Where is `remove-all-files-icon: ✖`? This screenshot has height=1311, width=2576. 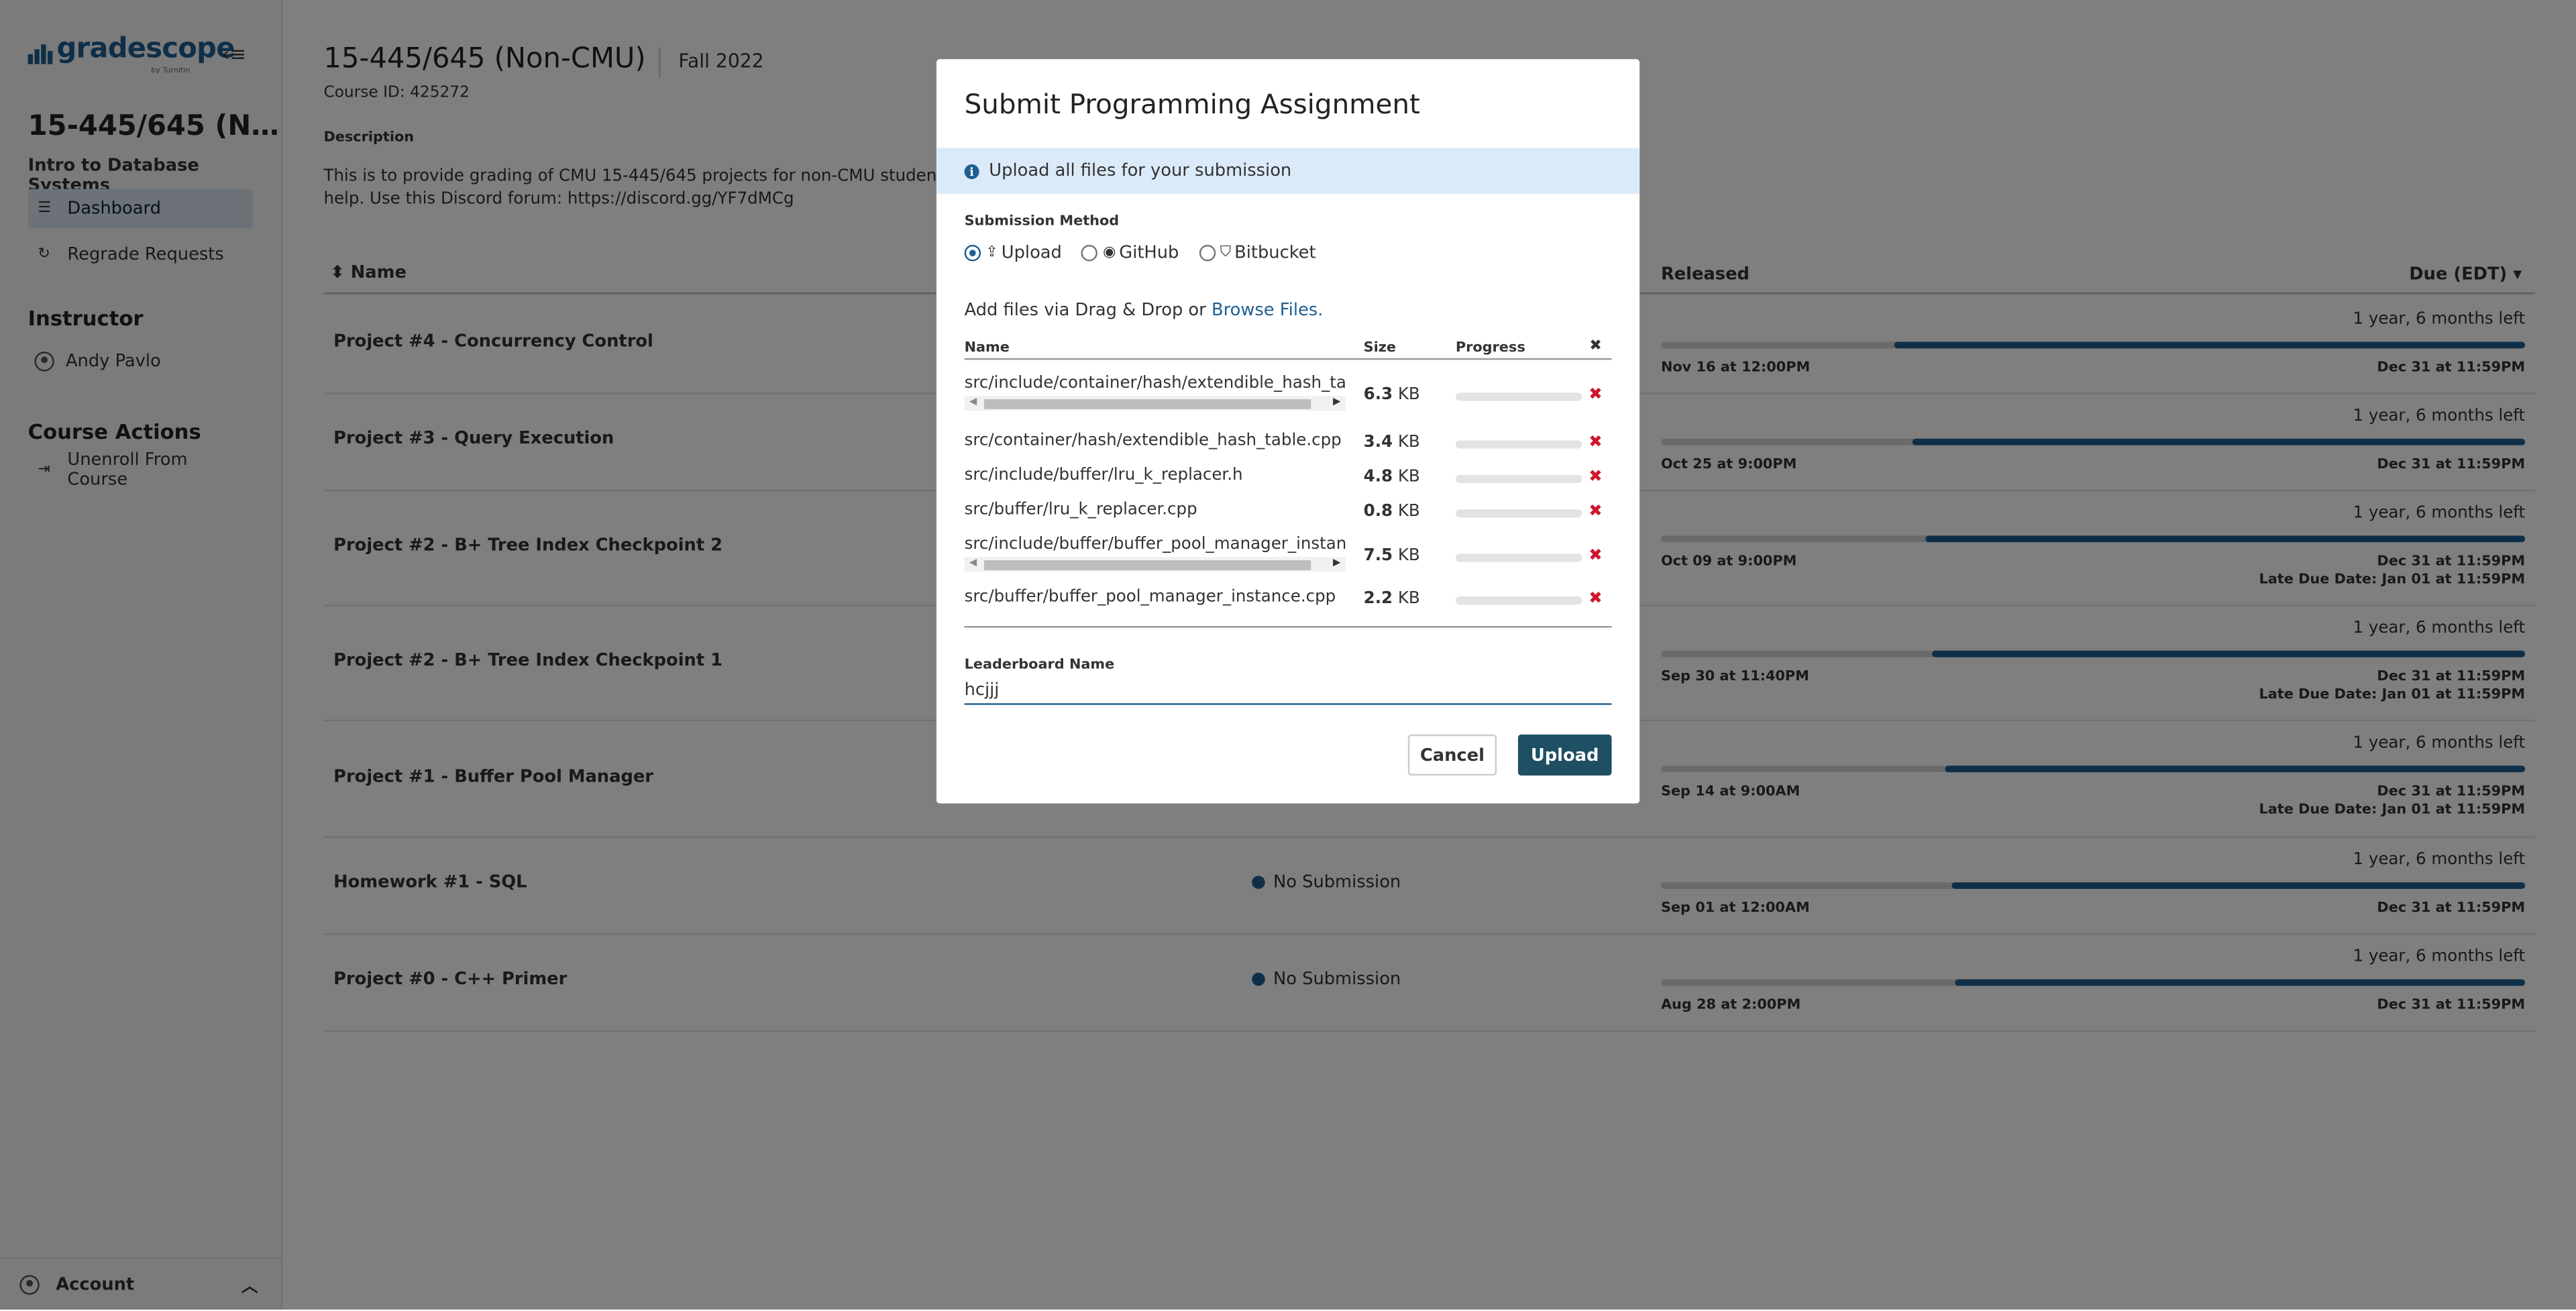
remove-all-files-icon: ✖ is located at coordinates (1595, 346).